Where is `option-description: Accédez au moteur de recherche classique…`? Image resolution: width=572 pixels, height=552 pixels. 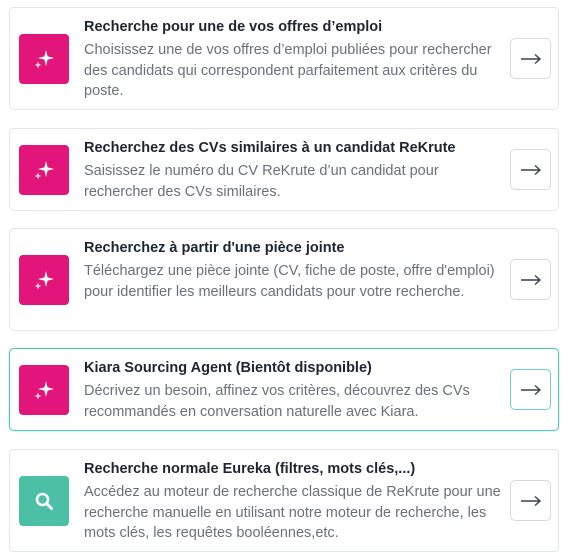 option-description: Accédez au moteur de recherche classique… is located at coordinates (292, 512).